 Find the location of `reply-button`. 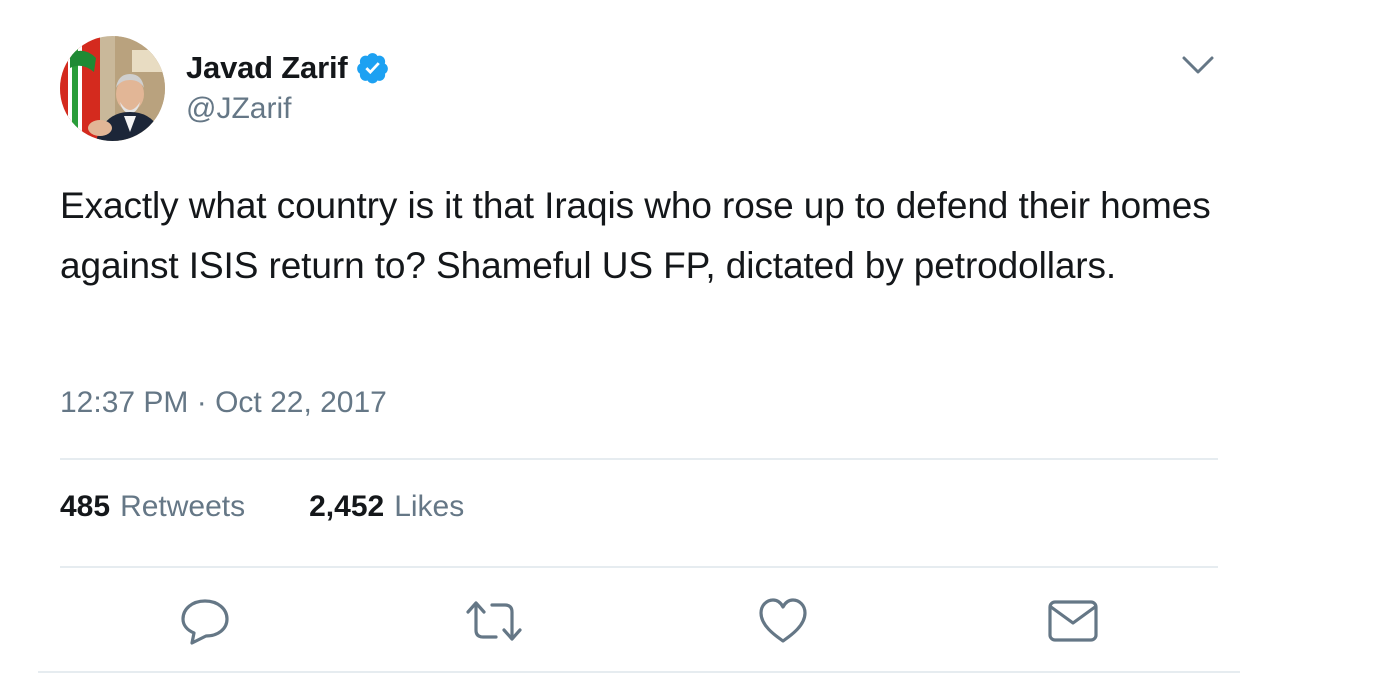

reply-button is located at coordinates (205, 621).